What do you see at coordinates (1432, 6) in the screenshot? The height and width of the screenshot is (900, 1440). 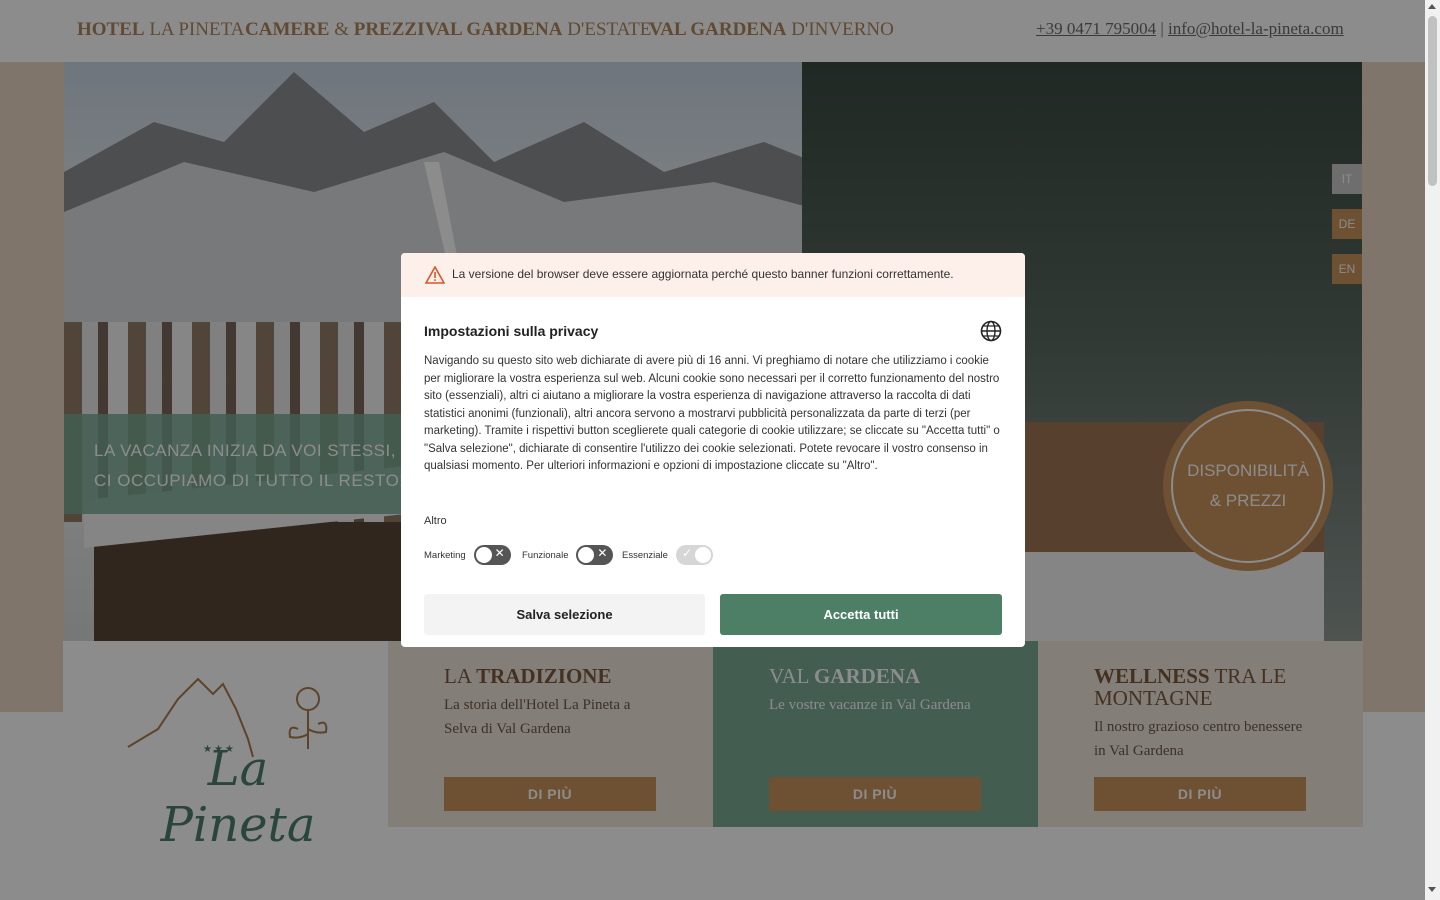 I see `scroll-up-arrow-icon` at bounding box center [1432, 6].